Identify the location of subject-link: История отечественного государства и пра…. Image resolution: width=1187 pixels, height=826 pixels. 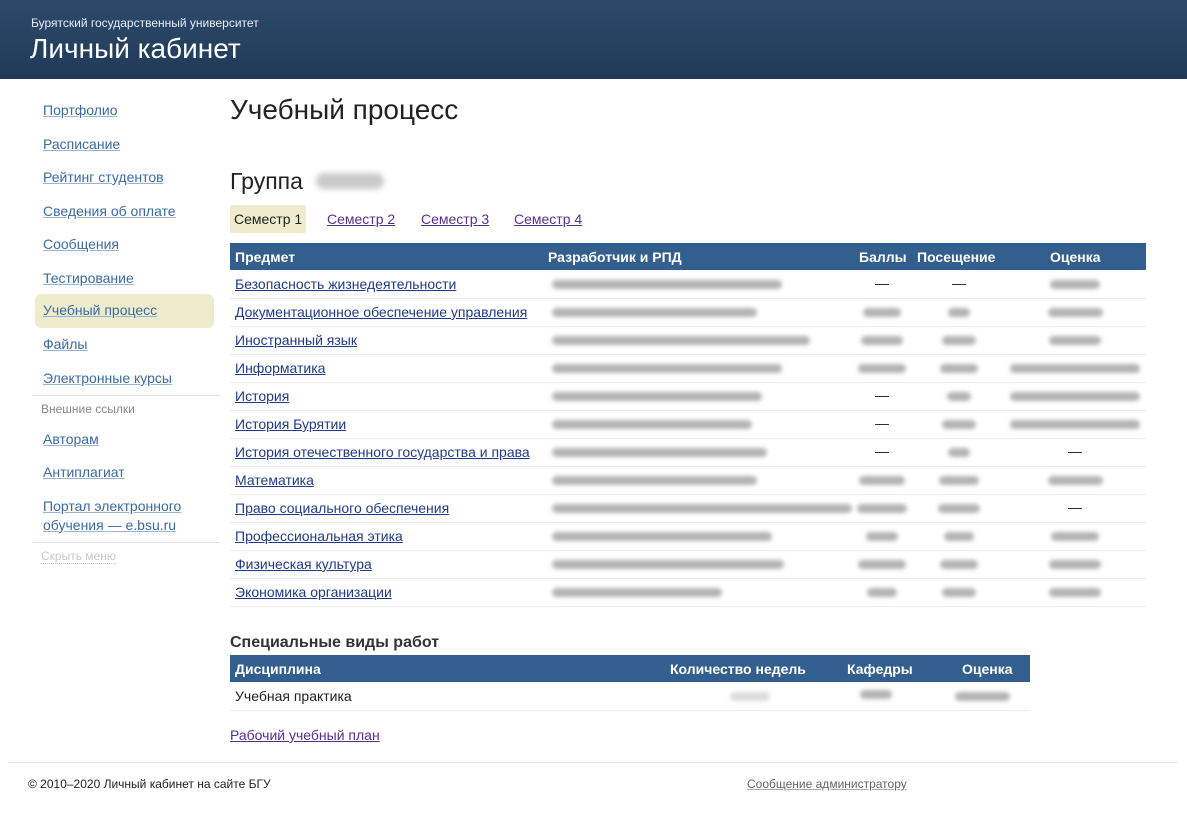
(382, 452).